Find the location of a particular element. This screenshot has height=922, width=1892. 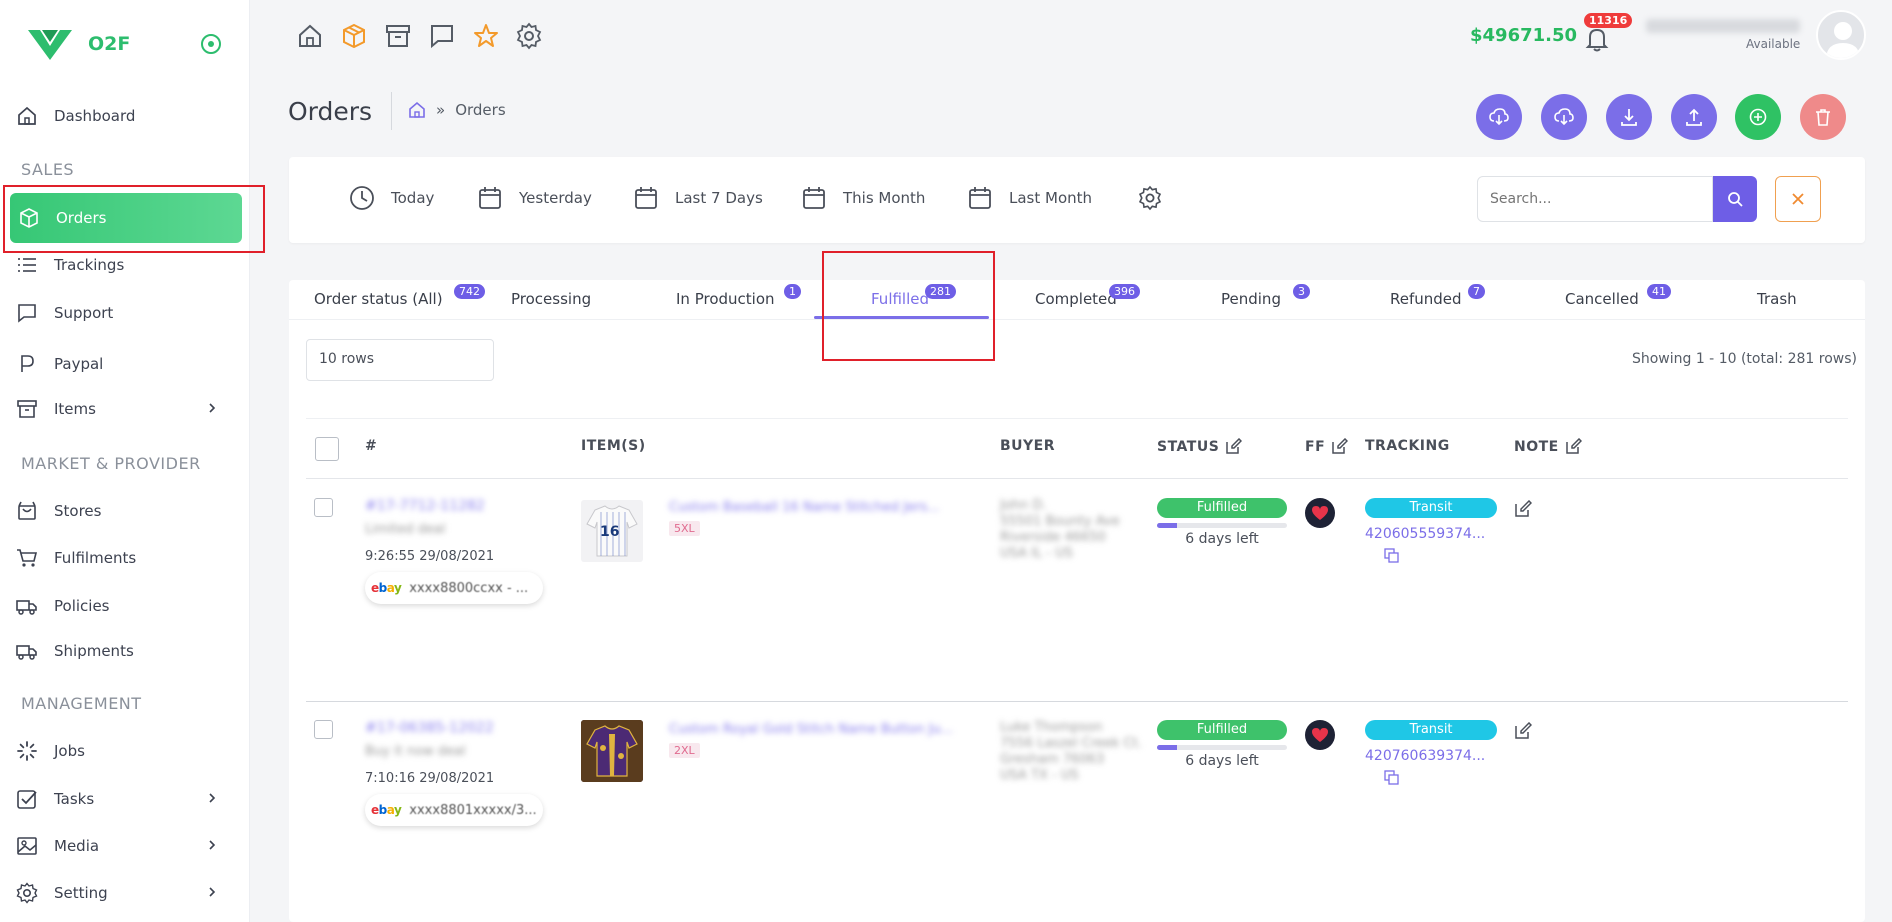

sidebar-item-policies: Policies is located at coordinates (125, 606).